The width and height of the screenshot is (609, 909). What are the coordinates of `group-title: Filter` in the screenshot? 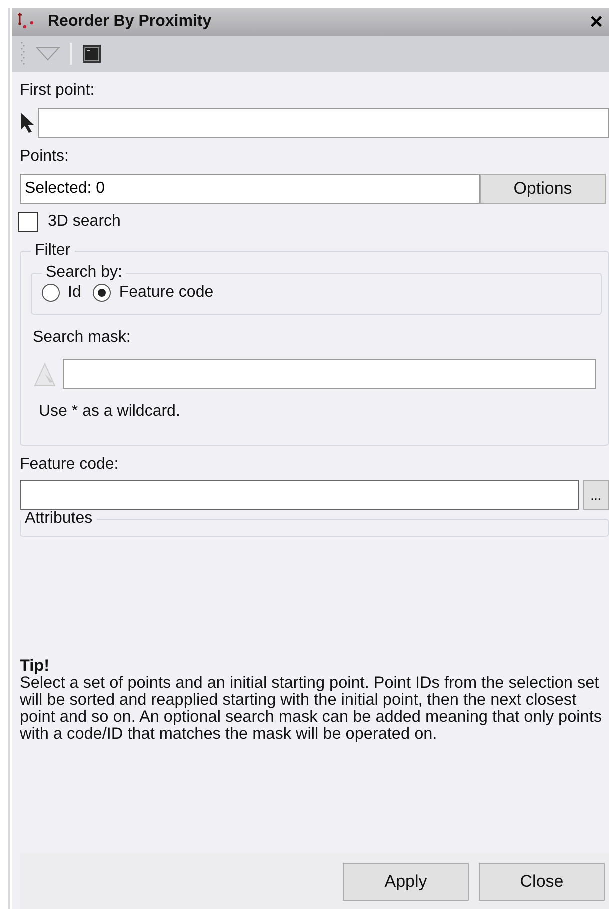 It's located at (53, 251).